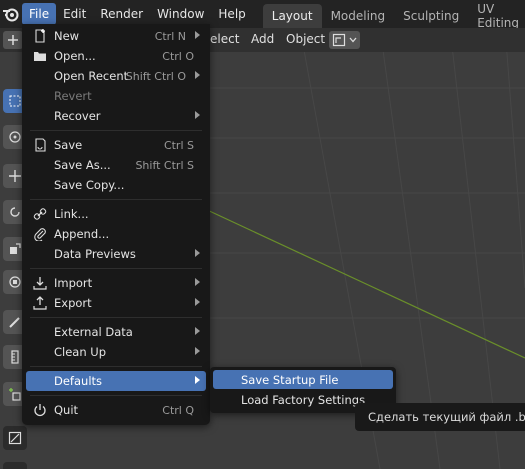  What do you see at coordinates (11, 14) in the screenshot?
I see `blender-logo-icon` at bounding box center [11, 14].